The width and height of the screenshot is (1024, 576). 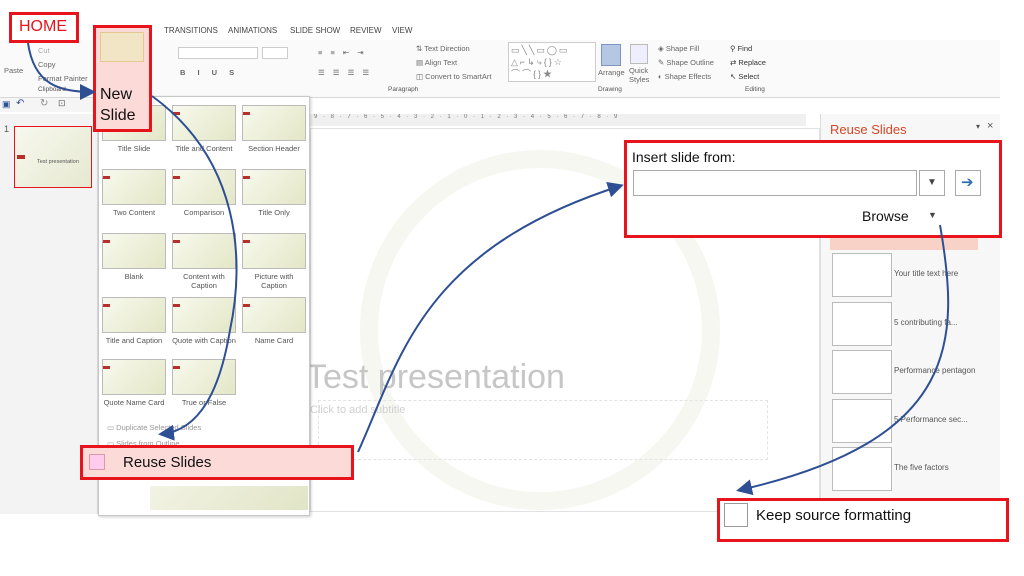 What do you see at coordinates (194, 268) in the screenshot?
I see `arrow-new-slide-to-reuse` at bounding box center [194, 268].